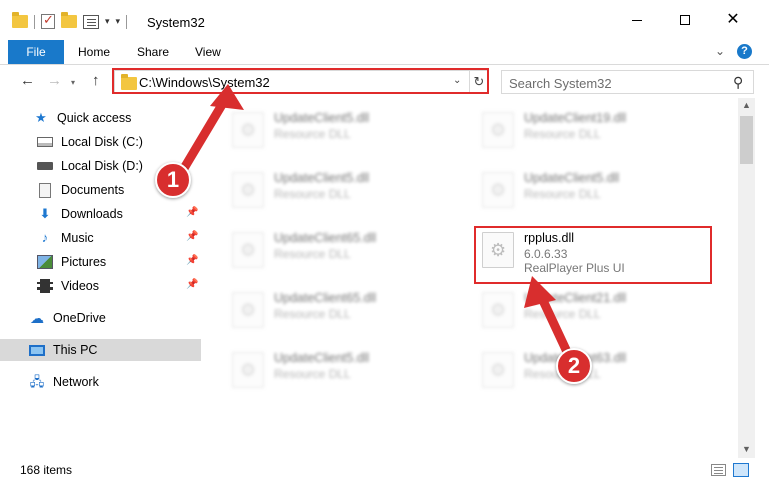 This screenshot has height=496, width=769. I want to click on file-name: UpdateClient19.dll, so click(575, 118).